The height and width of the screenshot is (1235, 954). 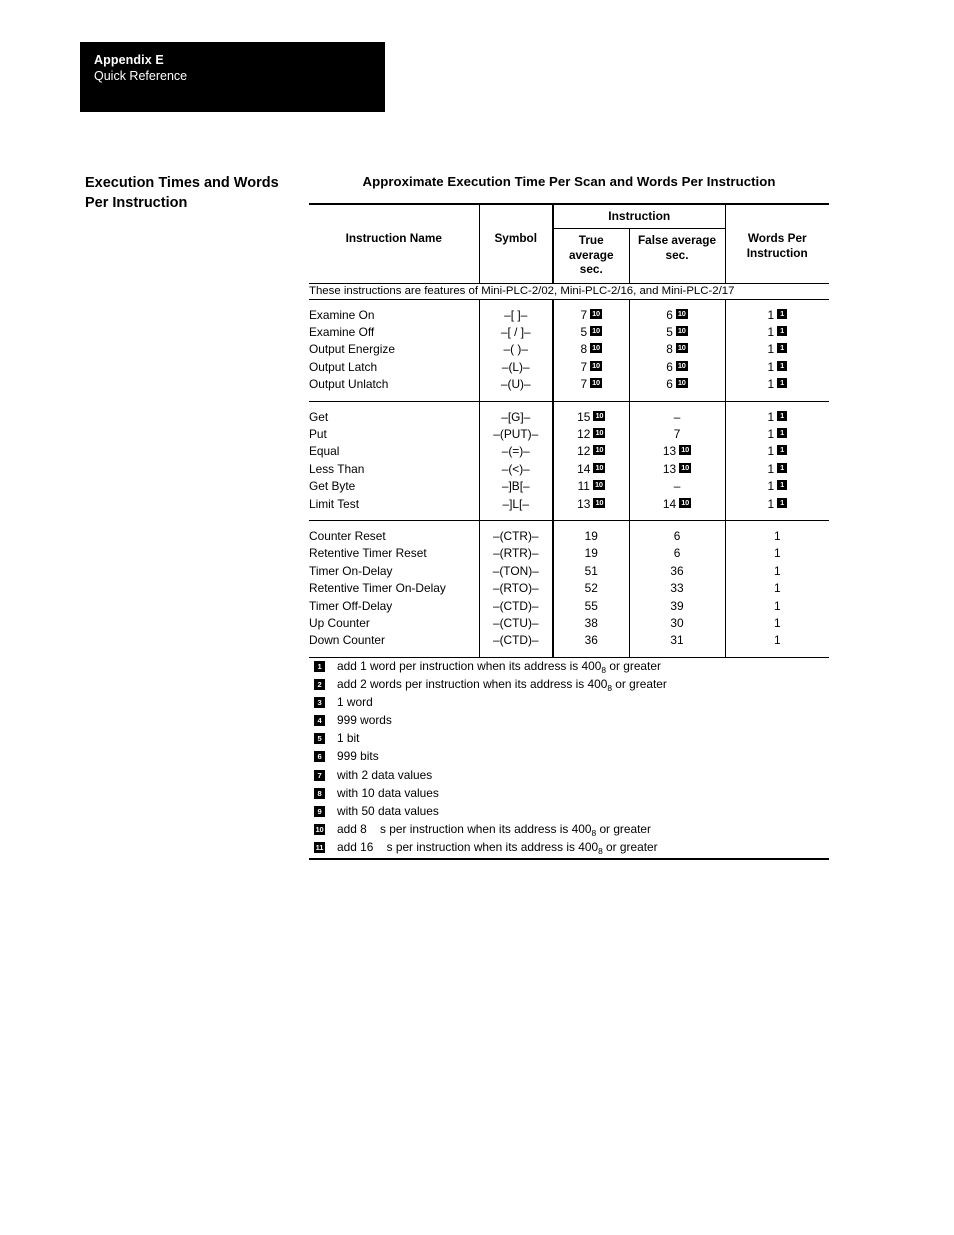 What do you see at coordinates (394, 243) in the screenshot?
I see `header-instruction-name: Instruction Name` at bounding box center [394, 243].